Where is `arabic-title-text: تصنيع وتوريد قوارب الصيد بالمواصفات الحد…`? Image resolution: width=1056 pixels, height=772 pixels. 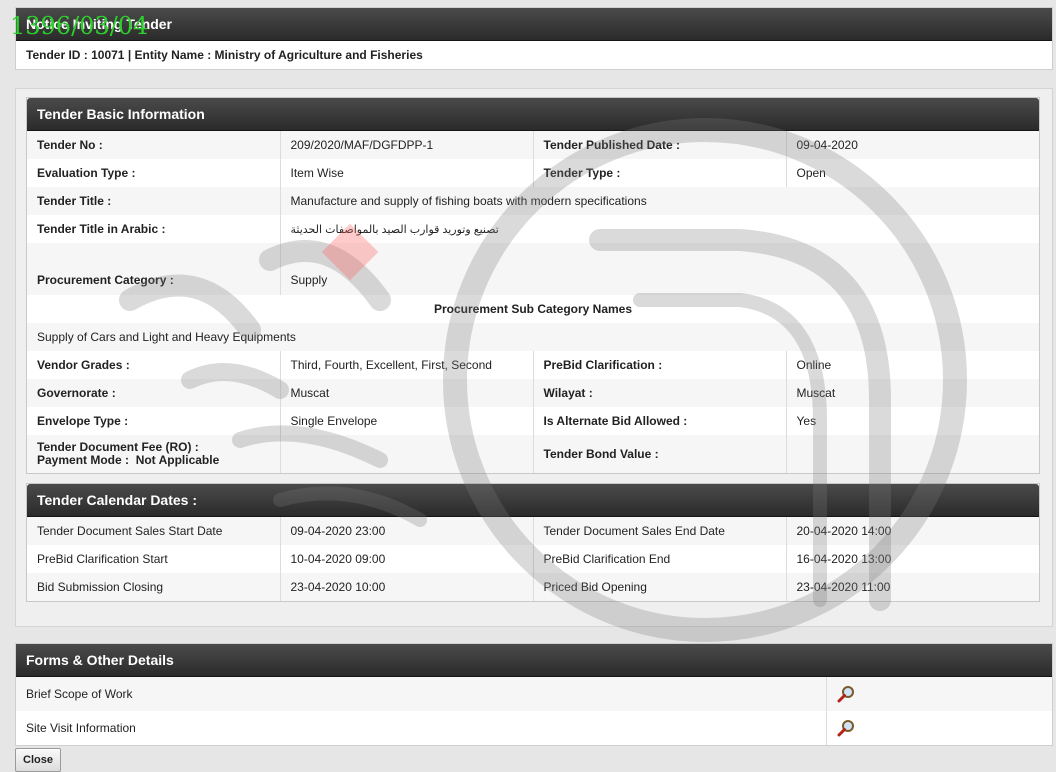 arabic-title-text: تصنيع وتوريد قوارب الصيد بالمواصفات الحد… is located at coordinates (394, 230).